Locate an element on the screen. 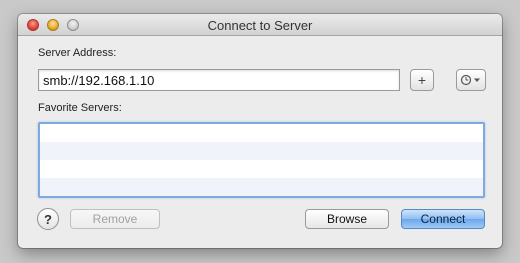  browse-button: Browse is located at coordinates (347, 219).